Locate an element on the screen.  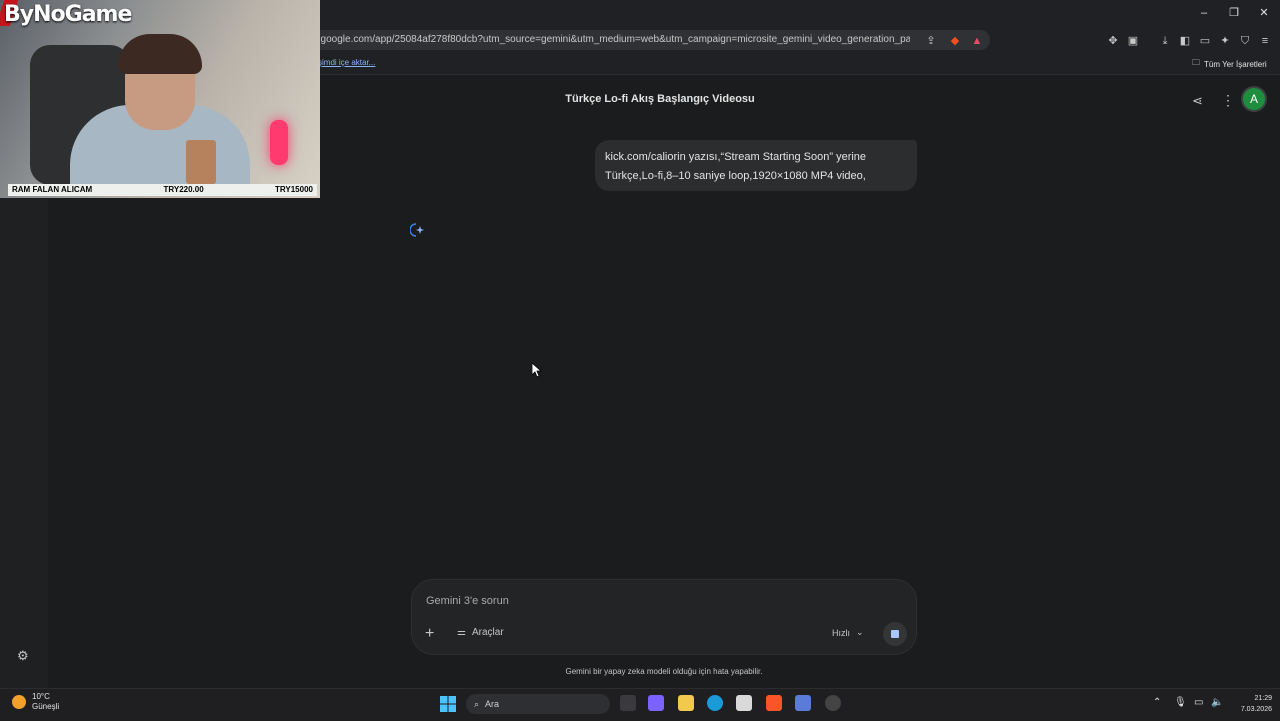
bynogame-logo: ByNoGame is located at coordinates (68, 14).